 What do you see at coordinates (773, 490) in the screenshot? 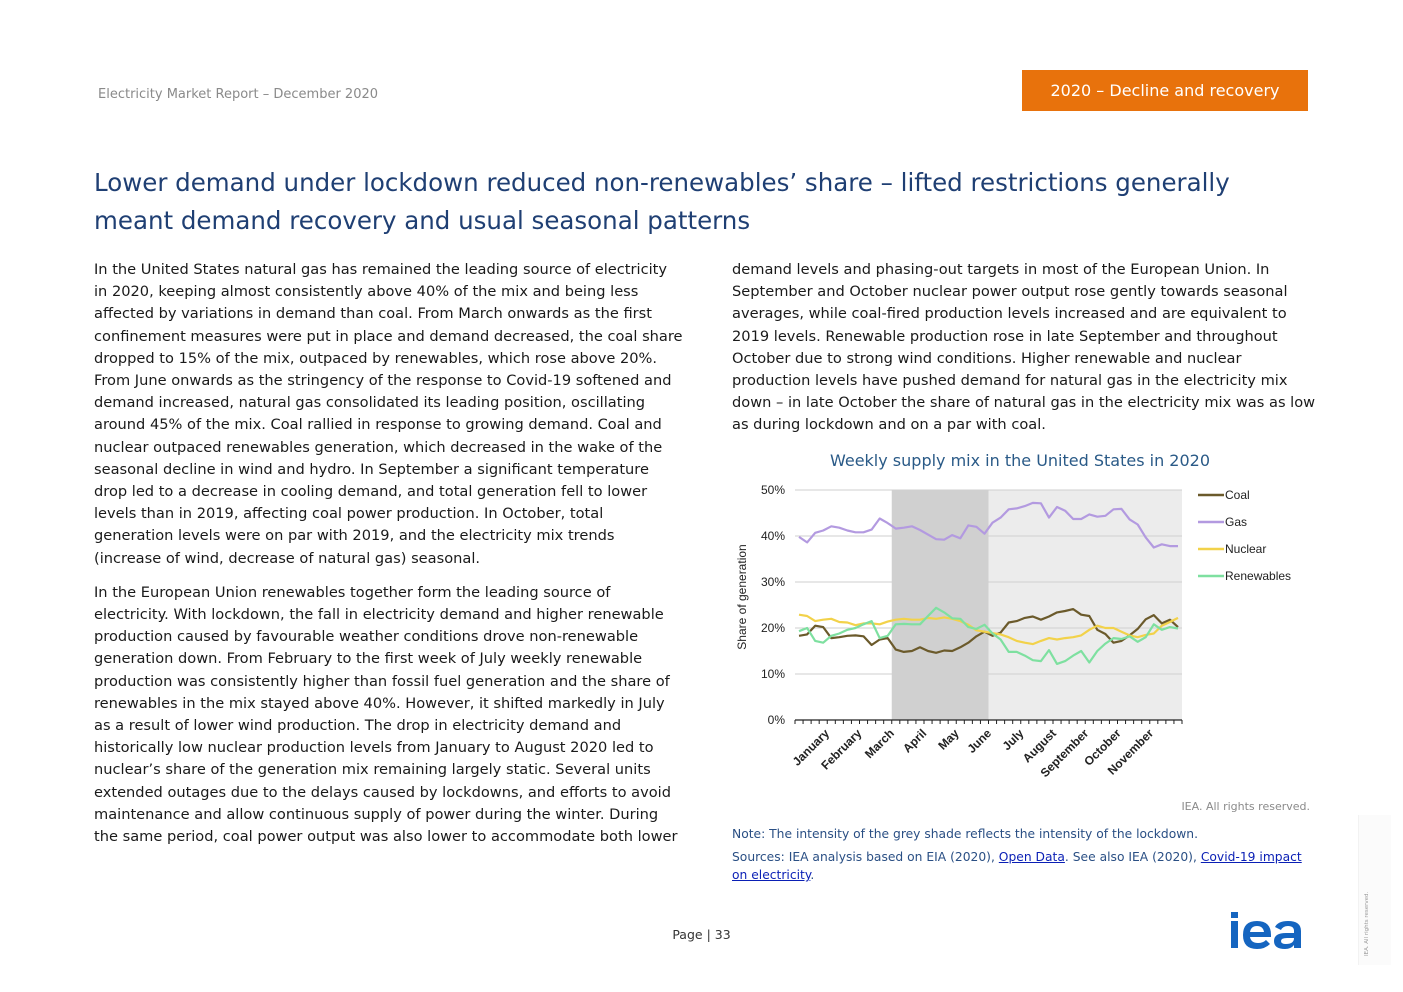
I see `y-tick-label: 50%` at bounding box center [773, 490].